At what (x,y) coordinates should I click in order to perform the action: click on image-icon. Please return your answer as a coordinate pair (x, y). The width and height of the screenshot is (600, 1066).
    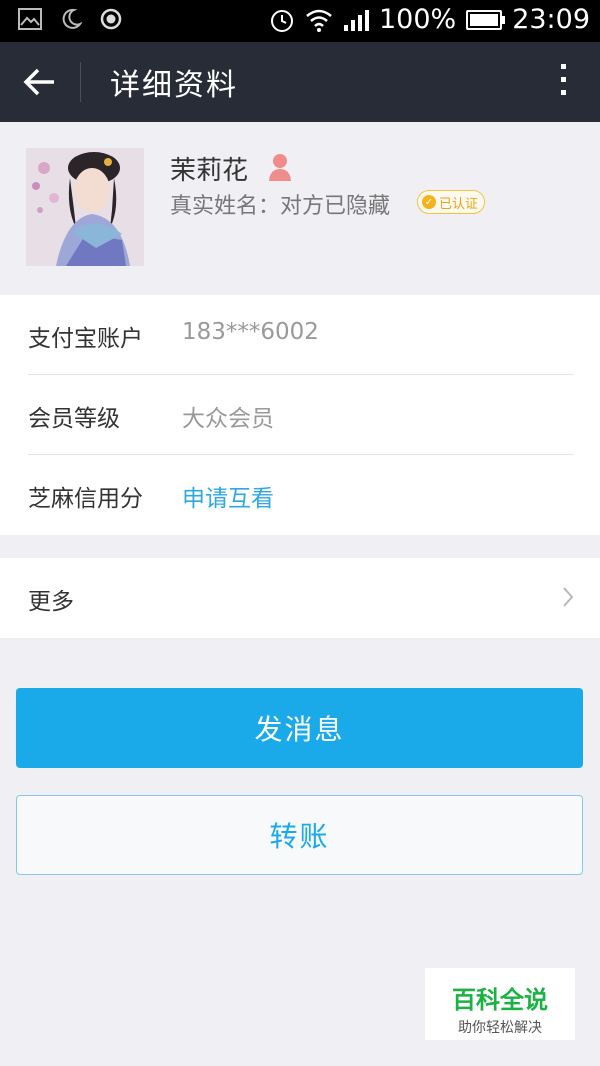
    Looking at the image, I should click on (30, 19).